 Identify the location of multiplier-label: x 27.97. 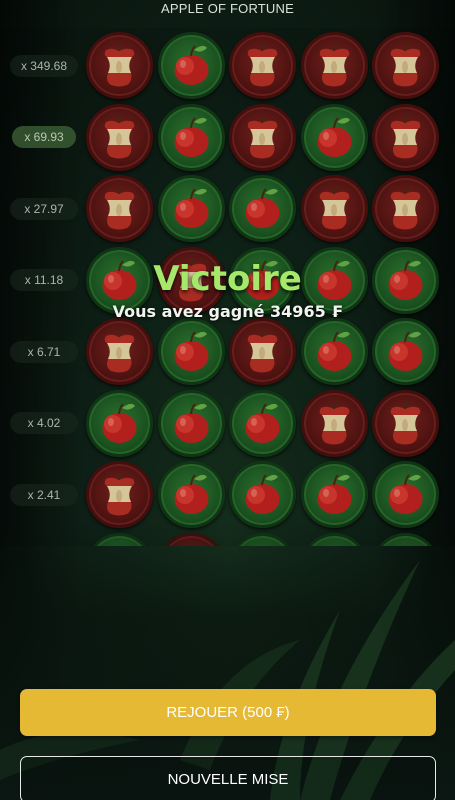
(44, 208).